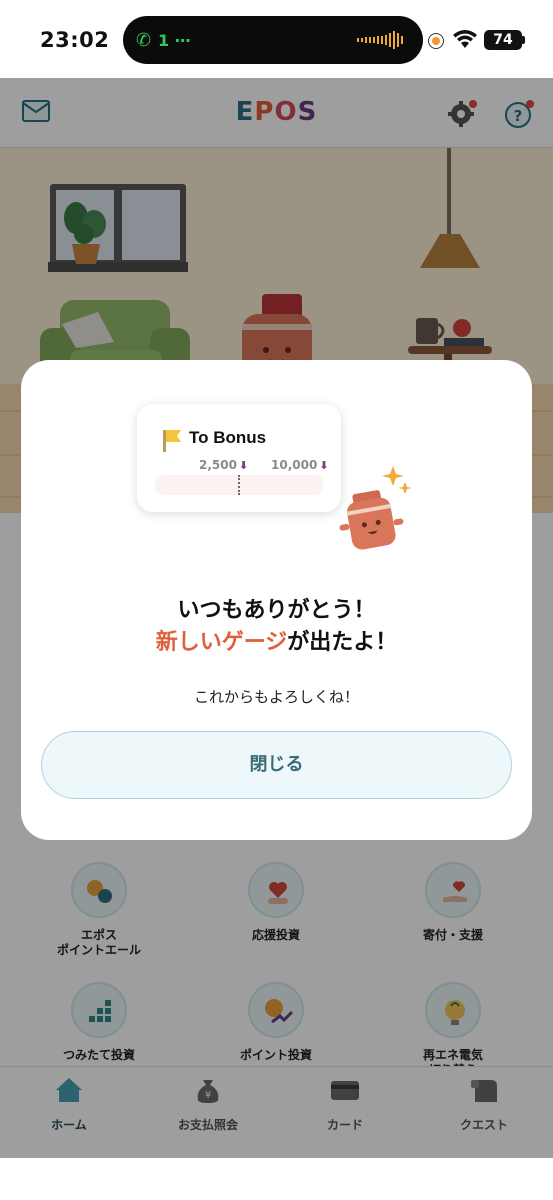  I want to click on wifi-icon, so click(465, 39).